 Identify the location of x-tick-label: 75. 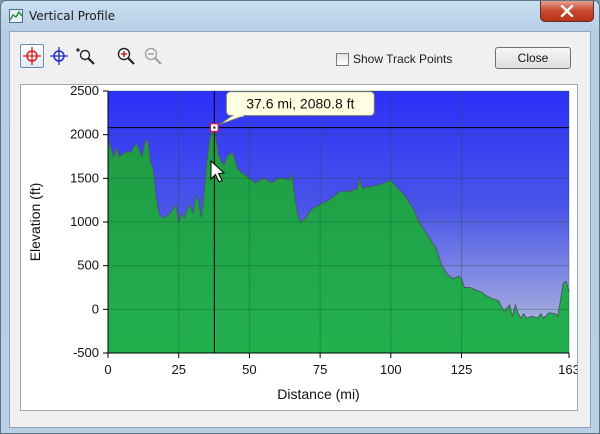
(320, 369).